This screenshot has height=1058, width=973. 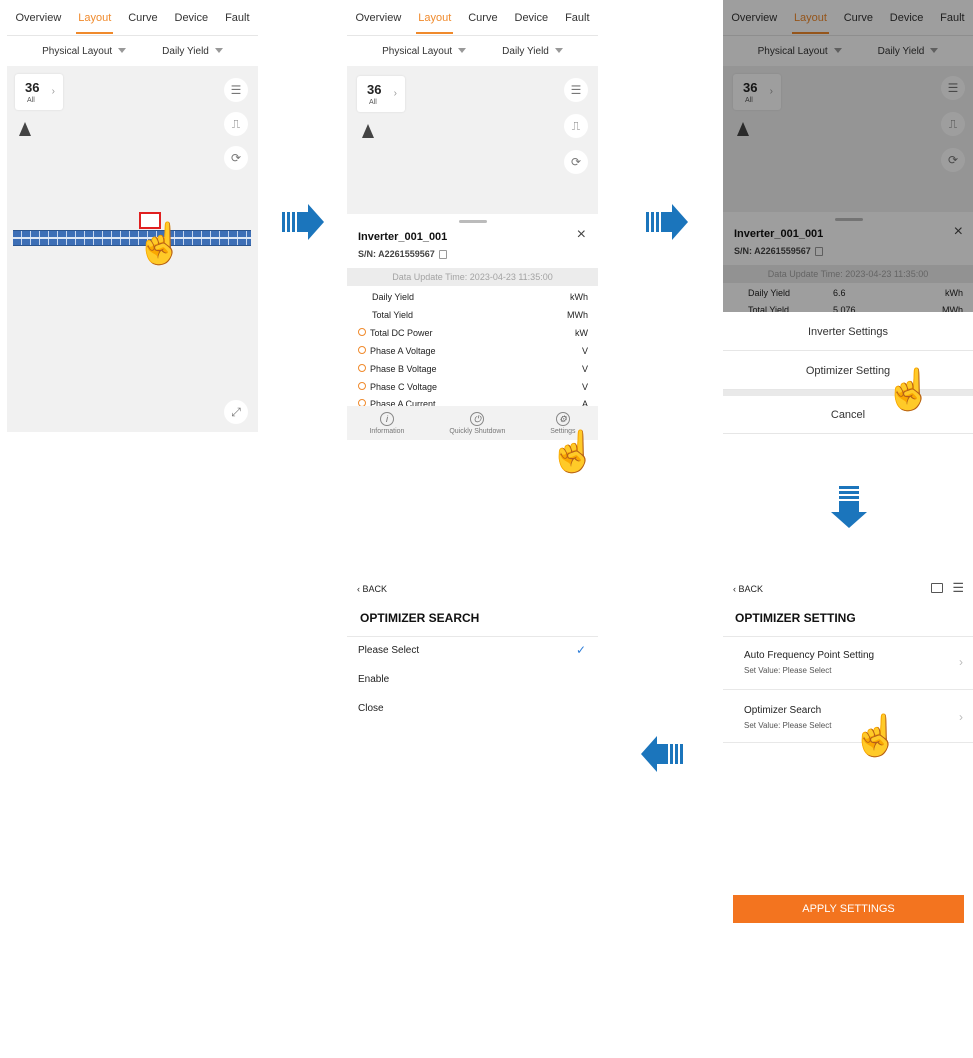 I want to click on data-update-time: Data Update Time: 2023-04-23 11:35:00, so click(x=472, y=277).